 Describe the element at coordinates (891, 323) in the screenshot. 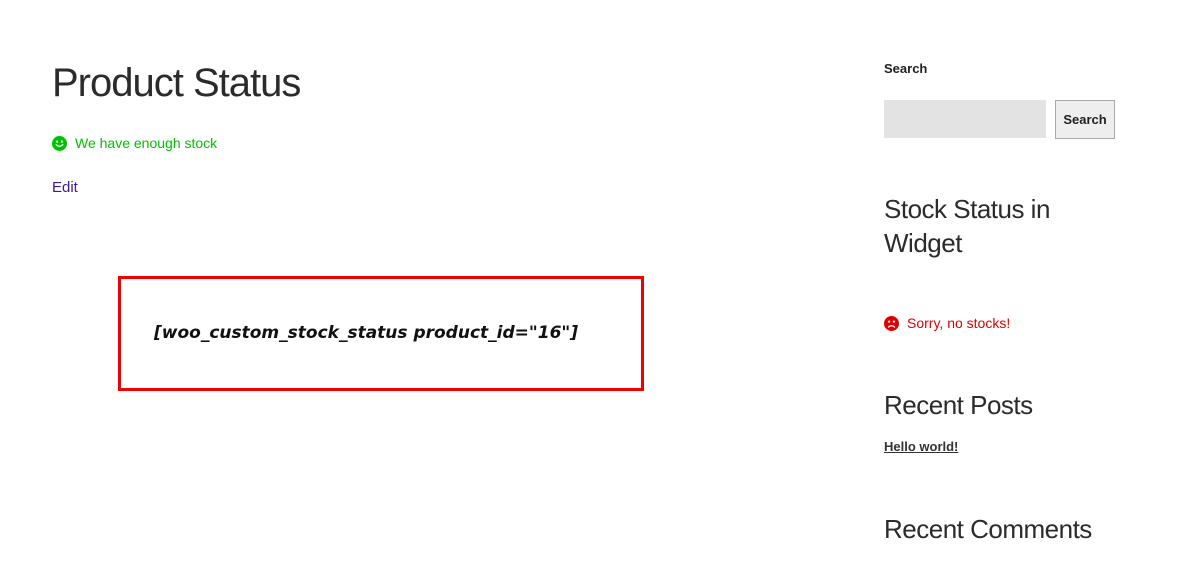

I see `frown-icon` at that location.